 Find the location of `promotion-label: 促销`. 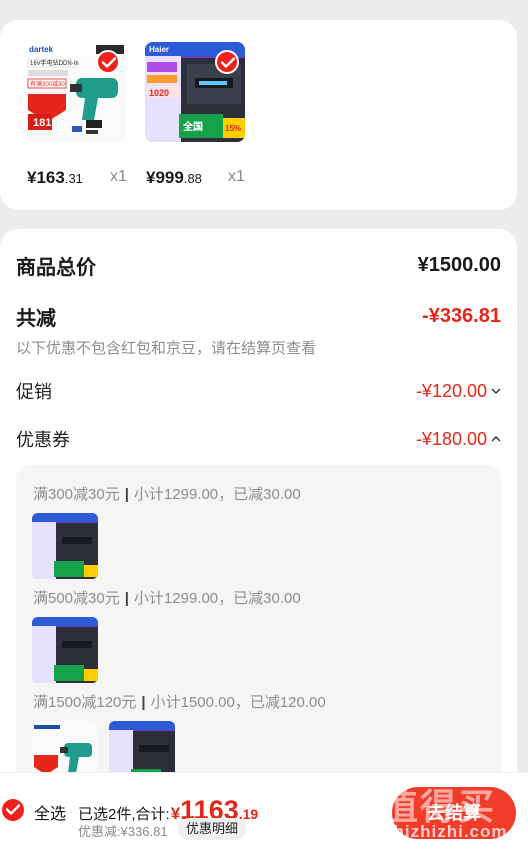

promotion-label: 促销 is located at coordinates (34, 392).